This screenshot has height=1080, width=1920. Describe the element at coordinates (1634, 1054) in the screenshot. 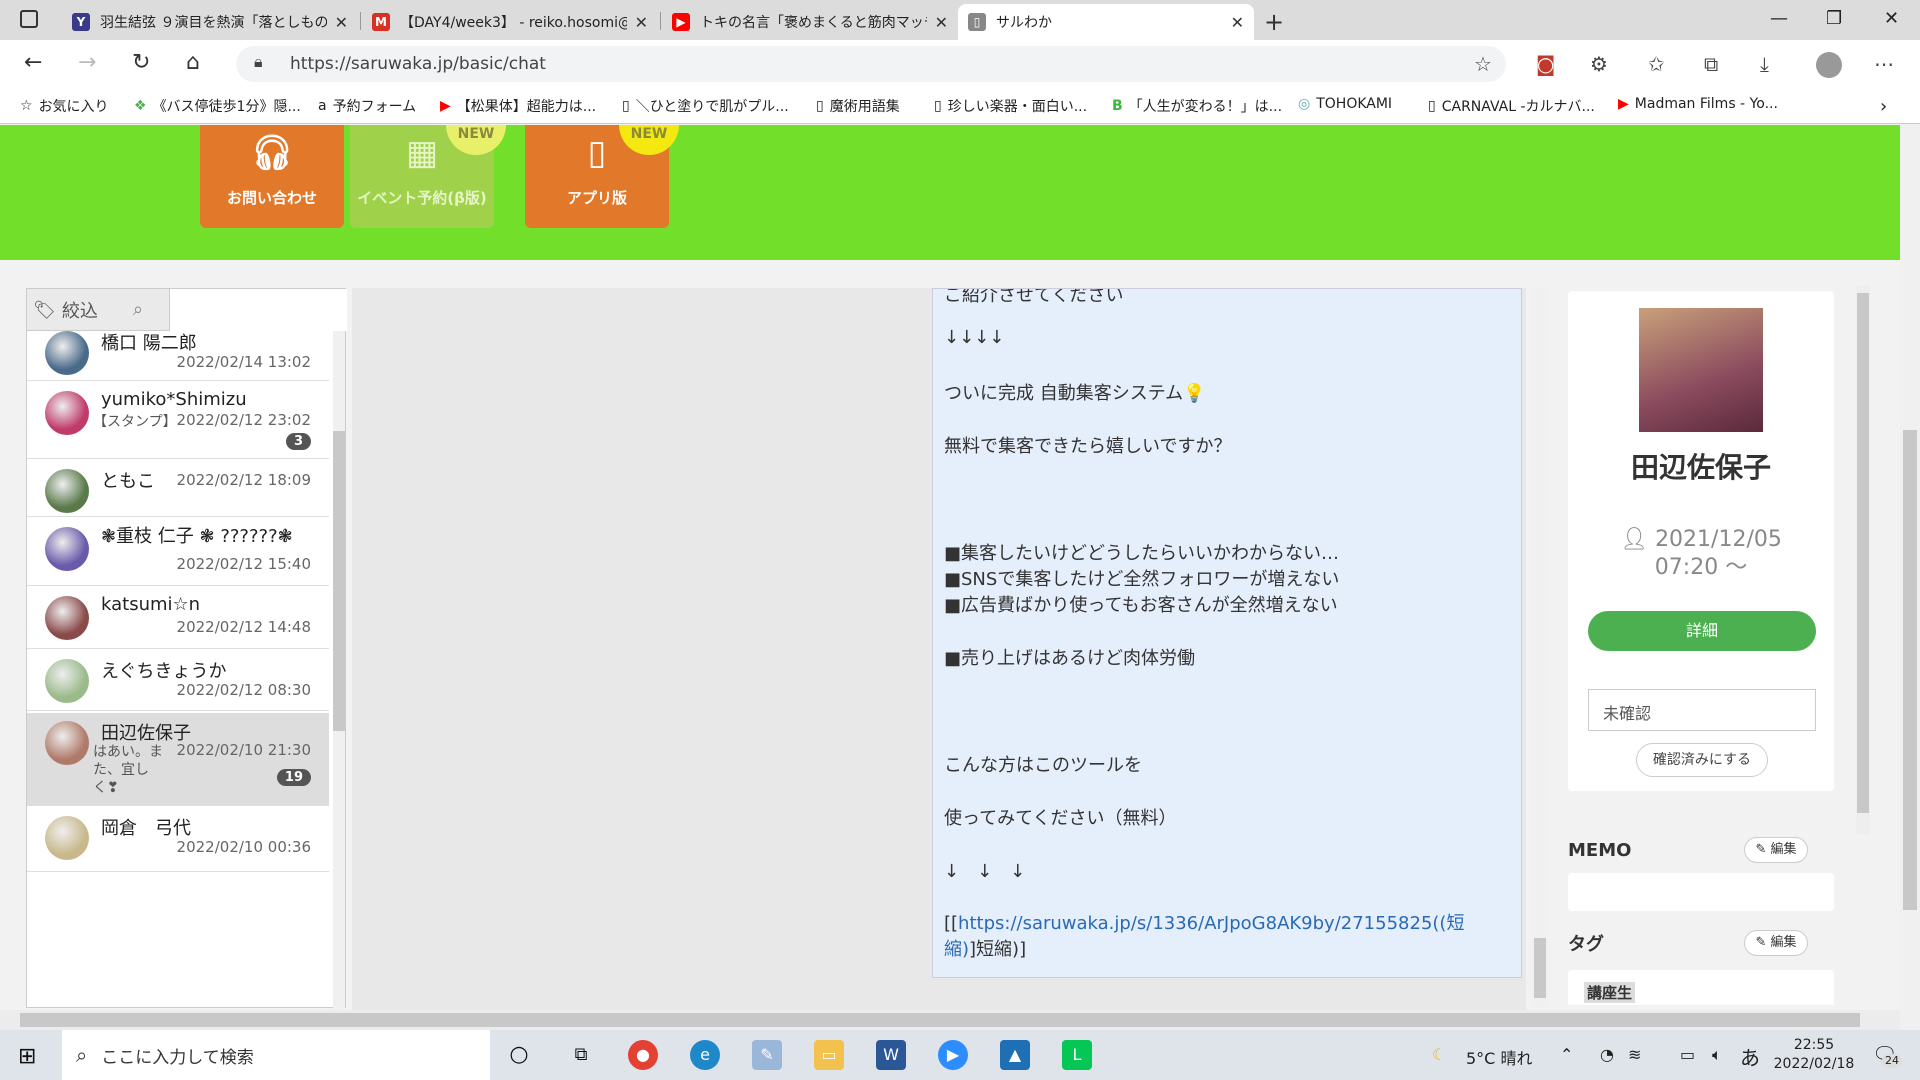

I see `wifi-icon: ≋` at that location.